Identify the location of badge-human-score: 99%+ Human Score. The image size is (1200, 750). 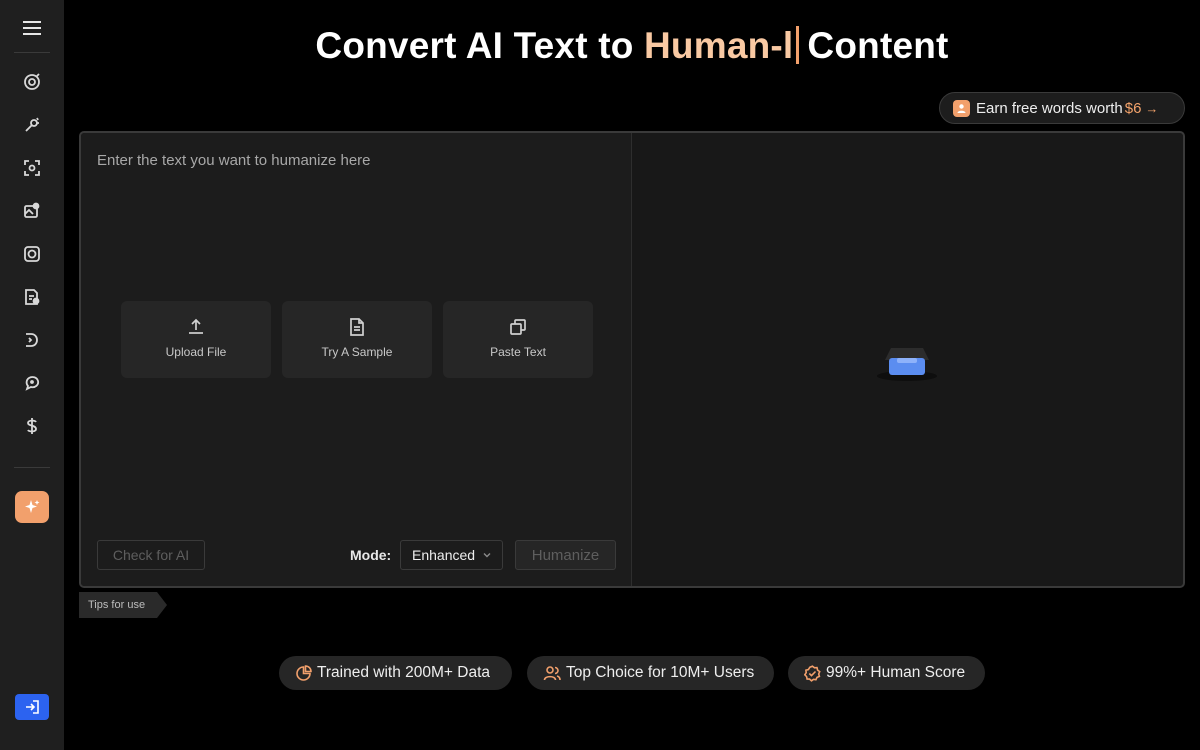
(886, 673).